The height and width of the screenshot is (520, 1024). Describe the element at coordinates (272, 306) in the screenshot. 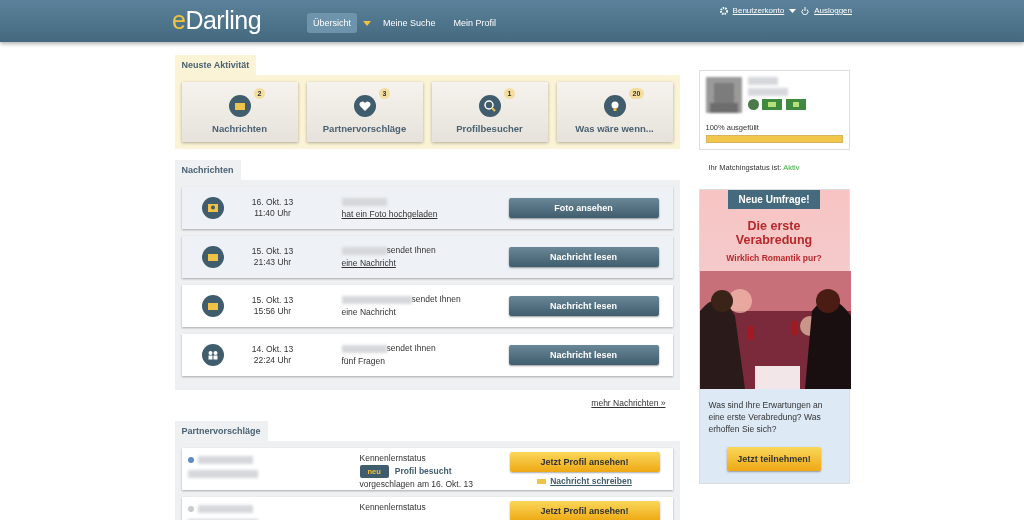

I see `message-date: 15. Okt. 13 15:56 Uhr` at that location.